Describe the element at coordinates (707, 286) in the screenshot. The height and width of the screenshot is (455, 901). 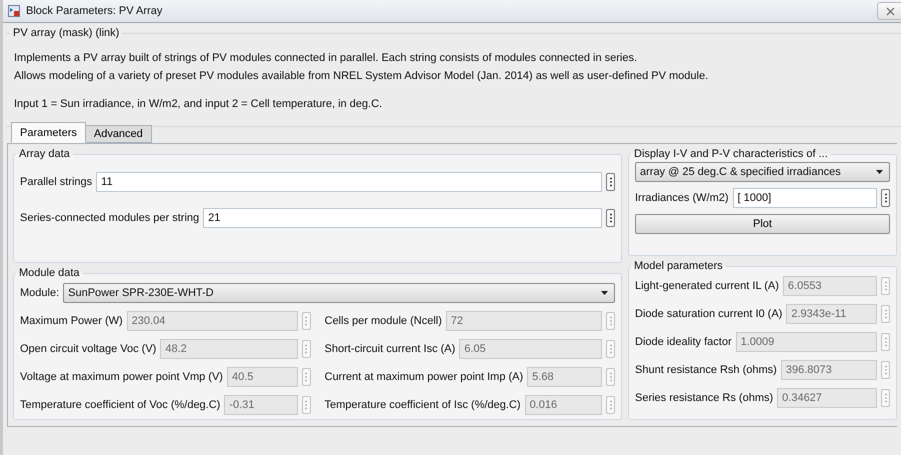
I see `field-label: Light-generated current IL (A)` at that location.